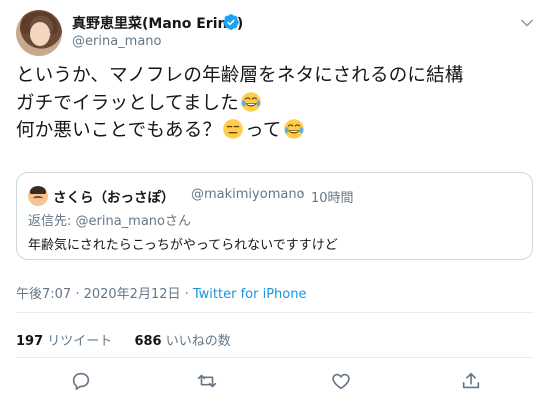 The image size is (550, 405). Describe the element at coordinates (275, 383) in the screenshot. I see `action-bar` at that location.